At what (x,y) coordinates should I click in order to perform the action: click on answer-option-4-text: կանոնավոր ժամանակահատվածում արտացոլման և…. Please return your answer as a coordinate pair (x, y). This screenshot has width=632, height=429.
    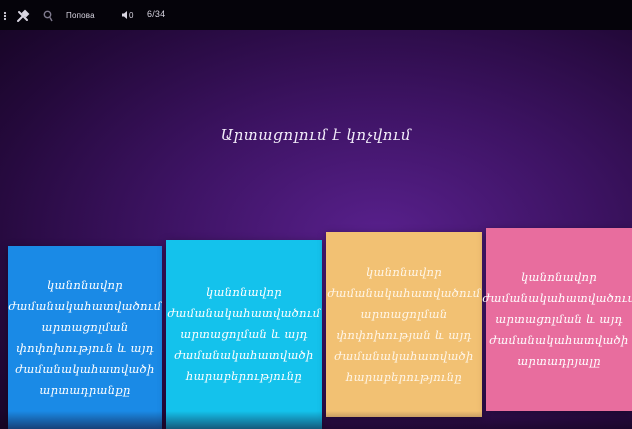
    Looking at the image, I should click on (557, 319).